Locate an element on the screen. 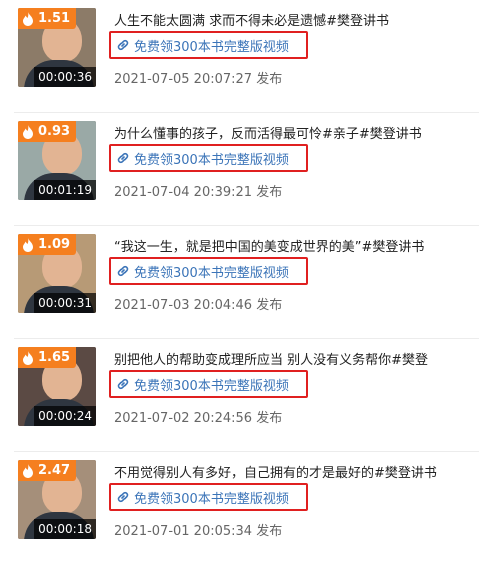 The image size is (479, 565). video-title: 别把他人的帮助变成理所应当 别人没有义务帮你#樊登 is located at coordinates (294, 358).